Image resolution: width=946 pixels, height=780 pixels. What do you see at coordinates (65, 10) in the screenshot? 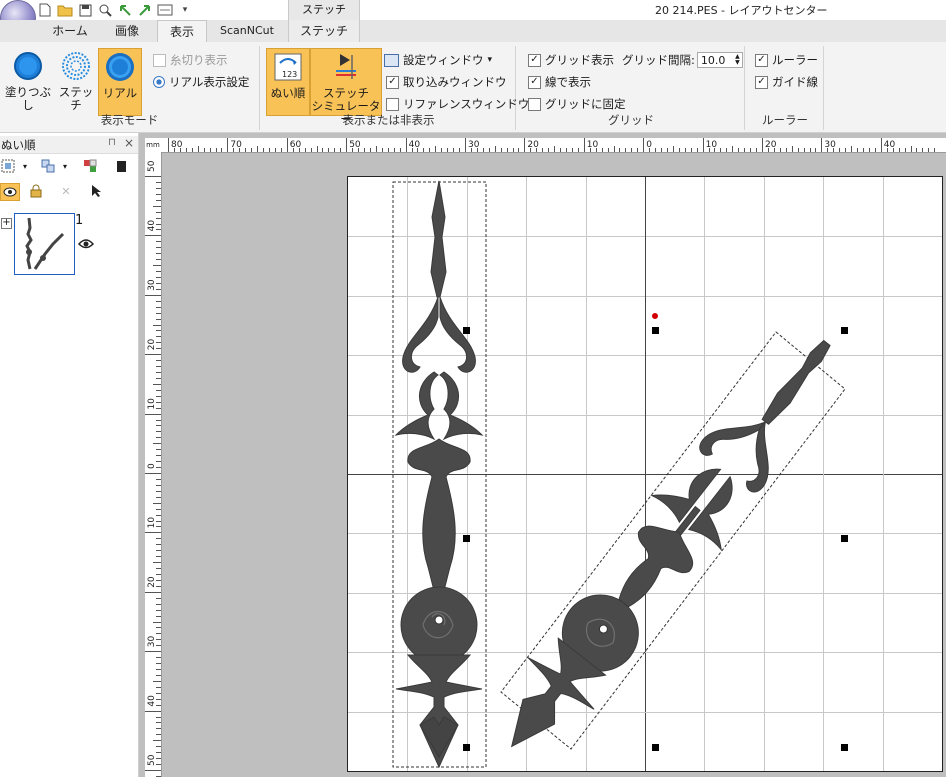
I see `open-folder-icon` at bounding box center [65, 10].